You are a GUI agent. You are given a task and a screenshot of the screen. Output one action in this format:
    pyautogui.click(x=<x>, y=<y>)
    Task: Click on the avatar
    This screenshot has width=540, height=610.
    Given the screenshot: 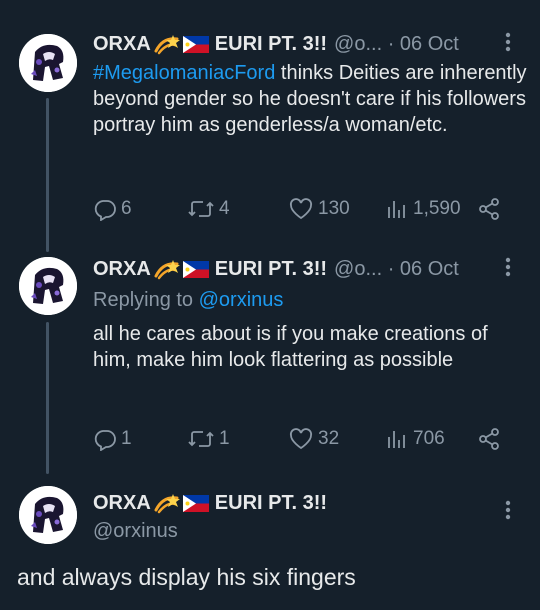 What is the action you would take?
    pyautogui.click(x=48, y=515)
    